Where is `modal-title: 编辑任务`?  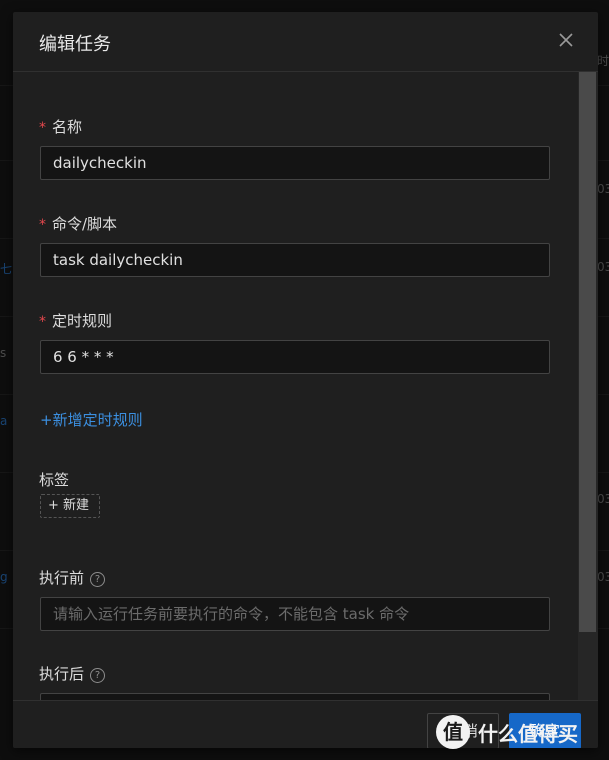
modal-title: 编辑任务 is located at coordinates (75, 44).